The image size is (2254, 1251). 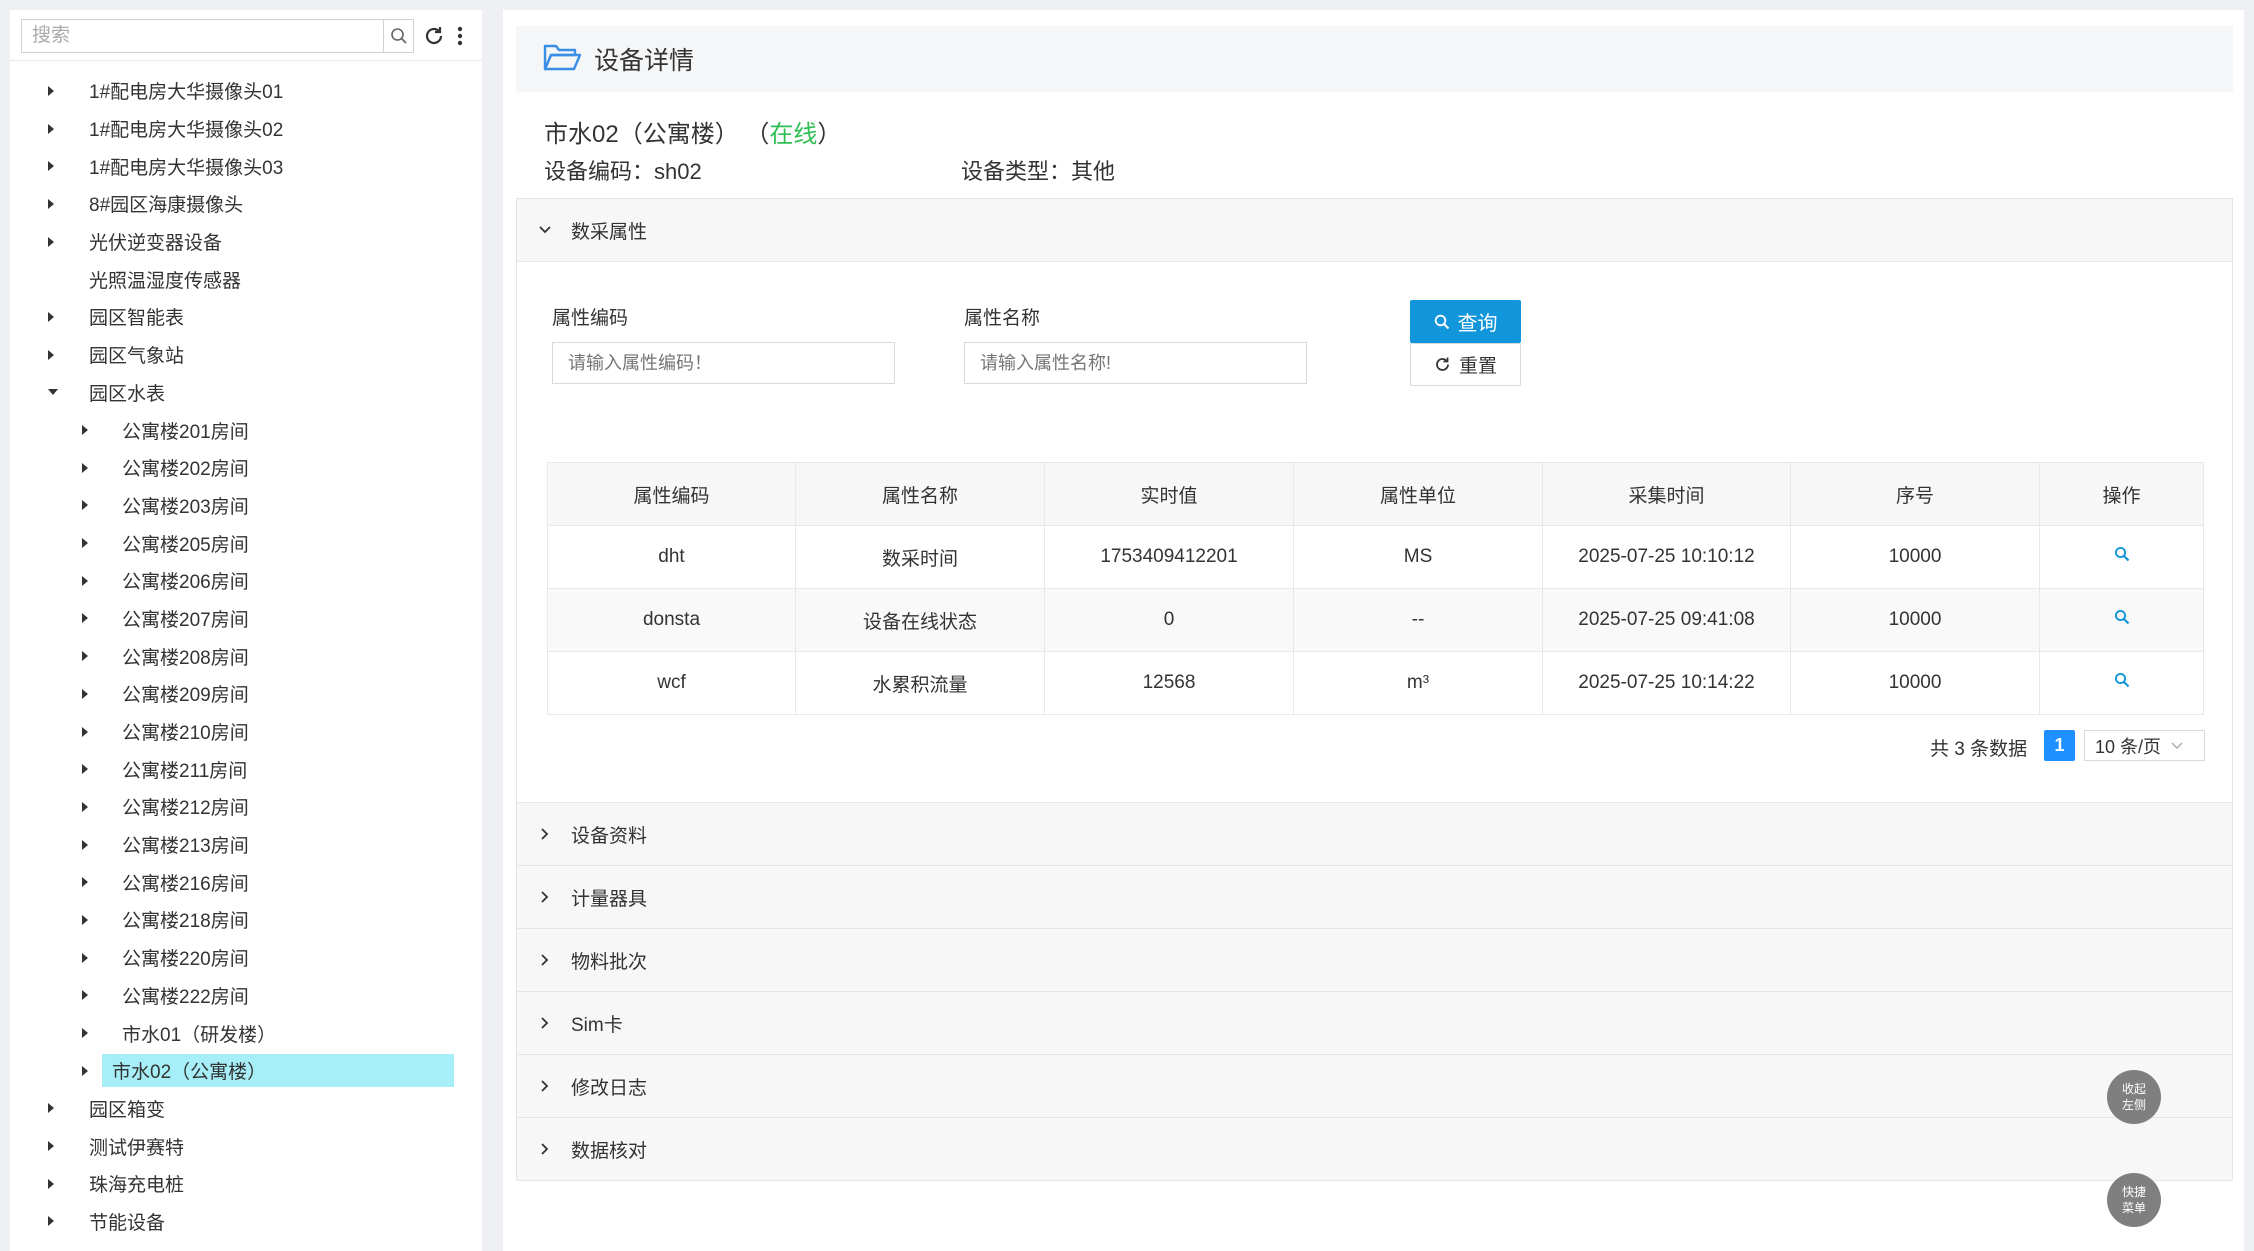 What do you see at coordinates (127, 1221) in the screenshot?
I see `tree-node-label: 节能设备` at bounding box center [127, 1221].